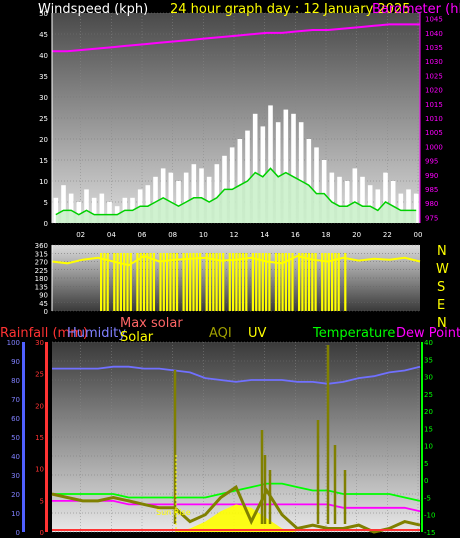 This screenshot has height=538, width=460. I want to click on temperature-ytick-label: -15, so click(429, 533).